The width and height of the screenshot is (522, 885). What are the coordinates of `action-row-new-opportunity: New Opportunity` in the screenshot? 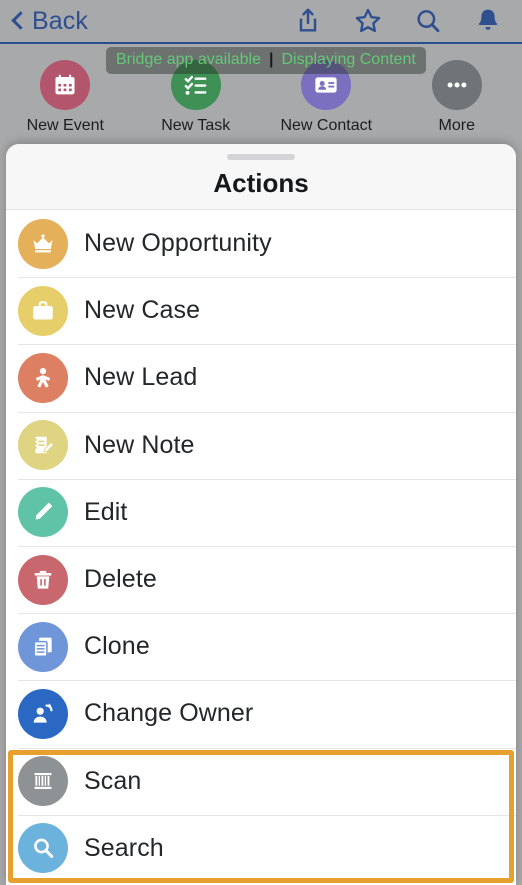 It's located at (261, 244).